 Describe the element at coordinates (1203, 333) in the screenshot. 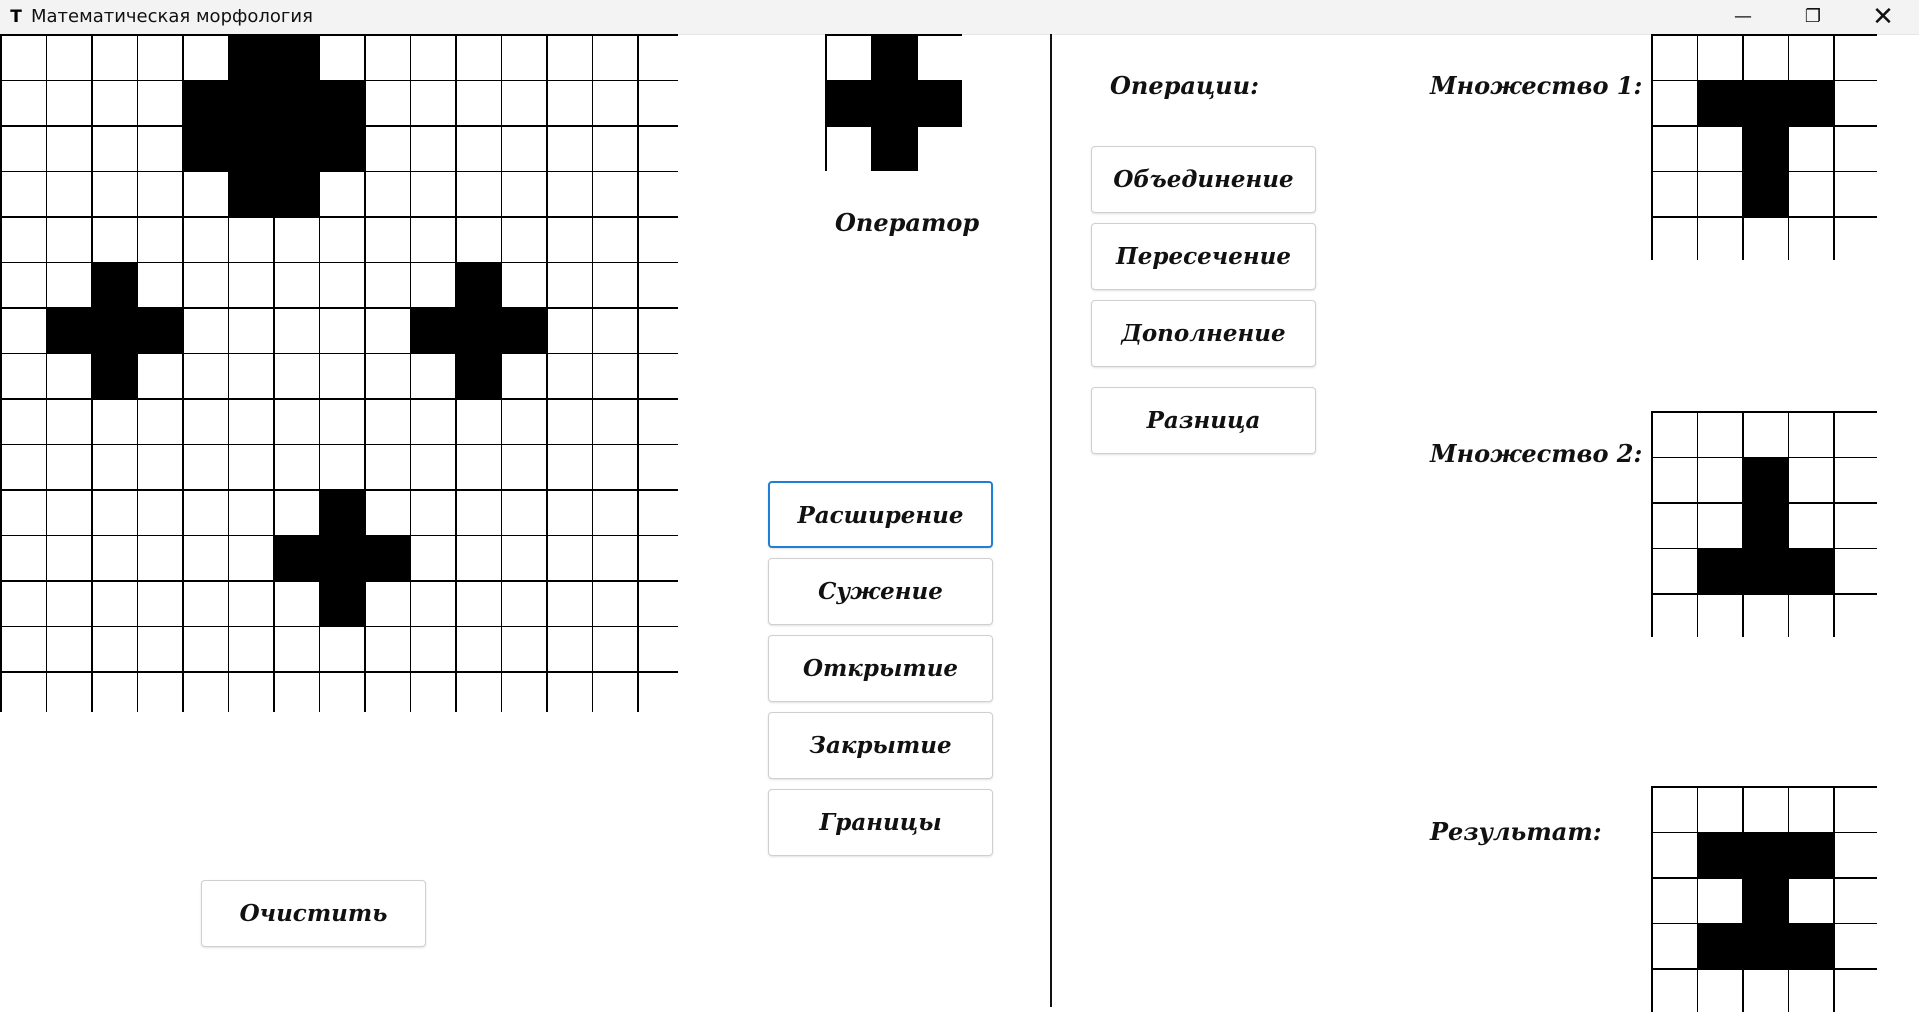

I see `complement-button: Дополнение` at that location.